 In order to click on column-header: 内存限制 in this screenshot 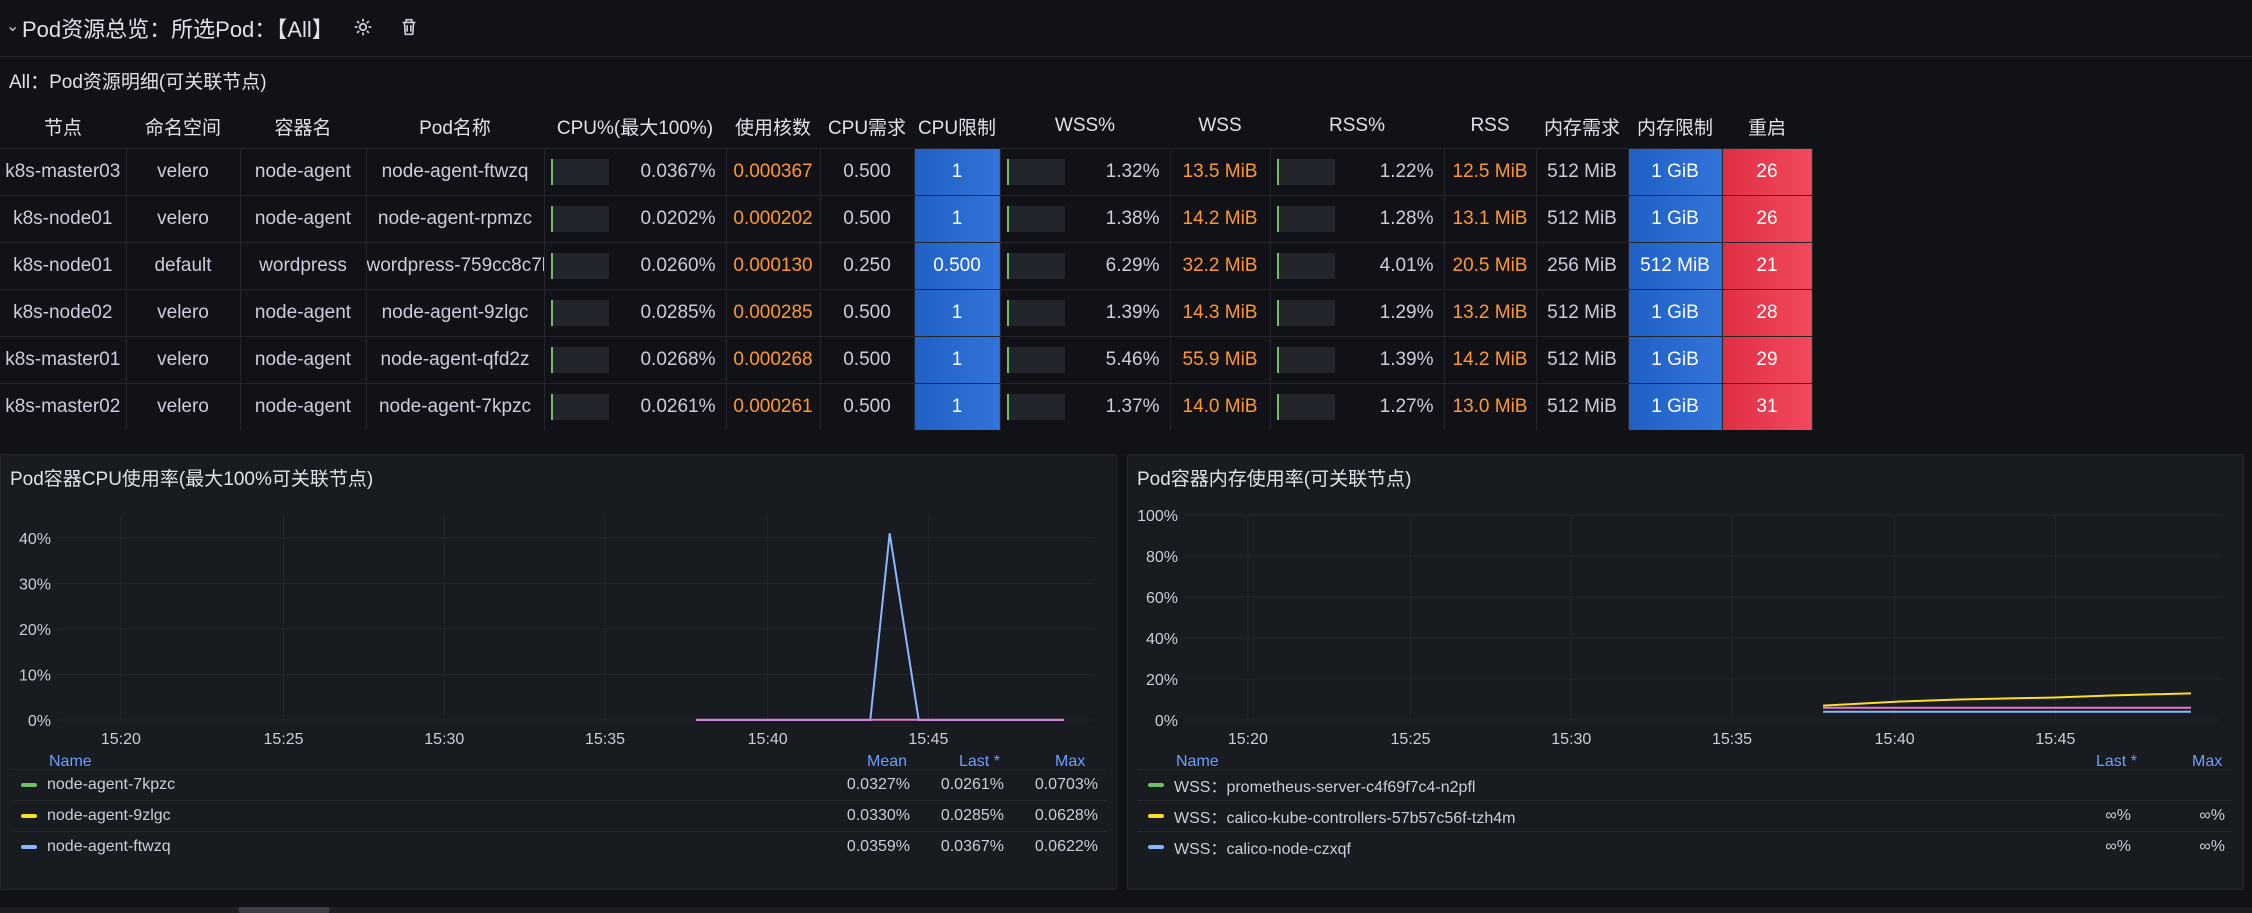, I will do `click(1675, 126)`.